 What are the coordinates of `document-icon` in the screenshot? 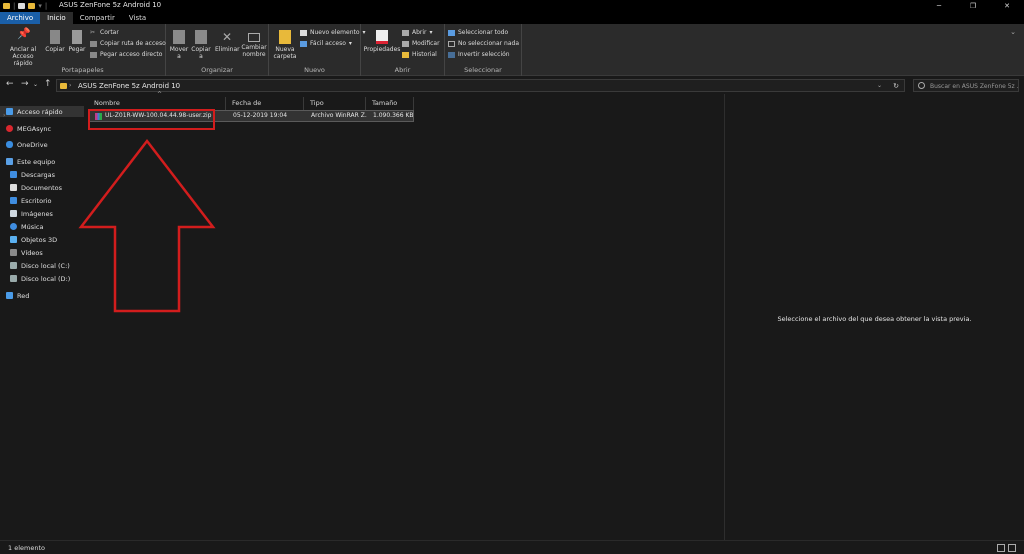 It's located at (13, 187).